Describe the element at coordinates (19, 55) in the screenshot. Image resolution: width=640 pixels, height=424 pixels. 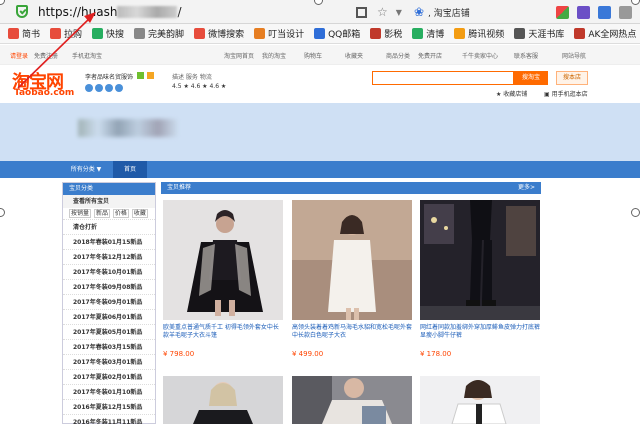
I see `login-link: 请登录` at that location.